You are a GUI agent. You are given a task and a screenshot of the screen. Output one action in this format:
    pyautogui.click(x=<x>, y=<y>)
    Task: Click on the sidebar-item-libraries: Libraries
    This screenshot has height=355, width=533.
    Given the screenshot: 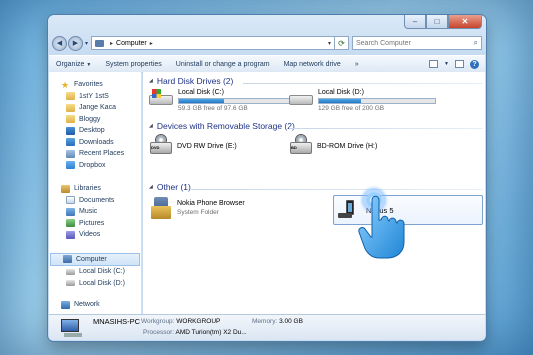 What is the action you would take?
    pyautogui.click(x=95, y=189)
    